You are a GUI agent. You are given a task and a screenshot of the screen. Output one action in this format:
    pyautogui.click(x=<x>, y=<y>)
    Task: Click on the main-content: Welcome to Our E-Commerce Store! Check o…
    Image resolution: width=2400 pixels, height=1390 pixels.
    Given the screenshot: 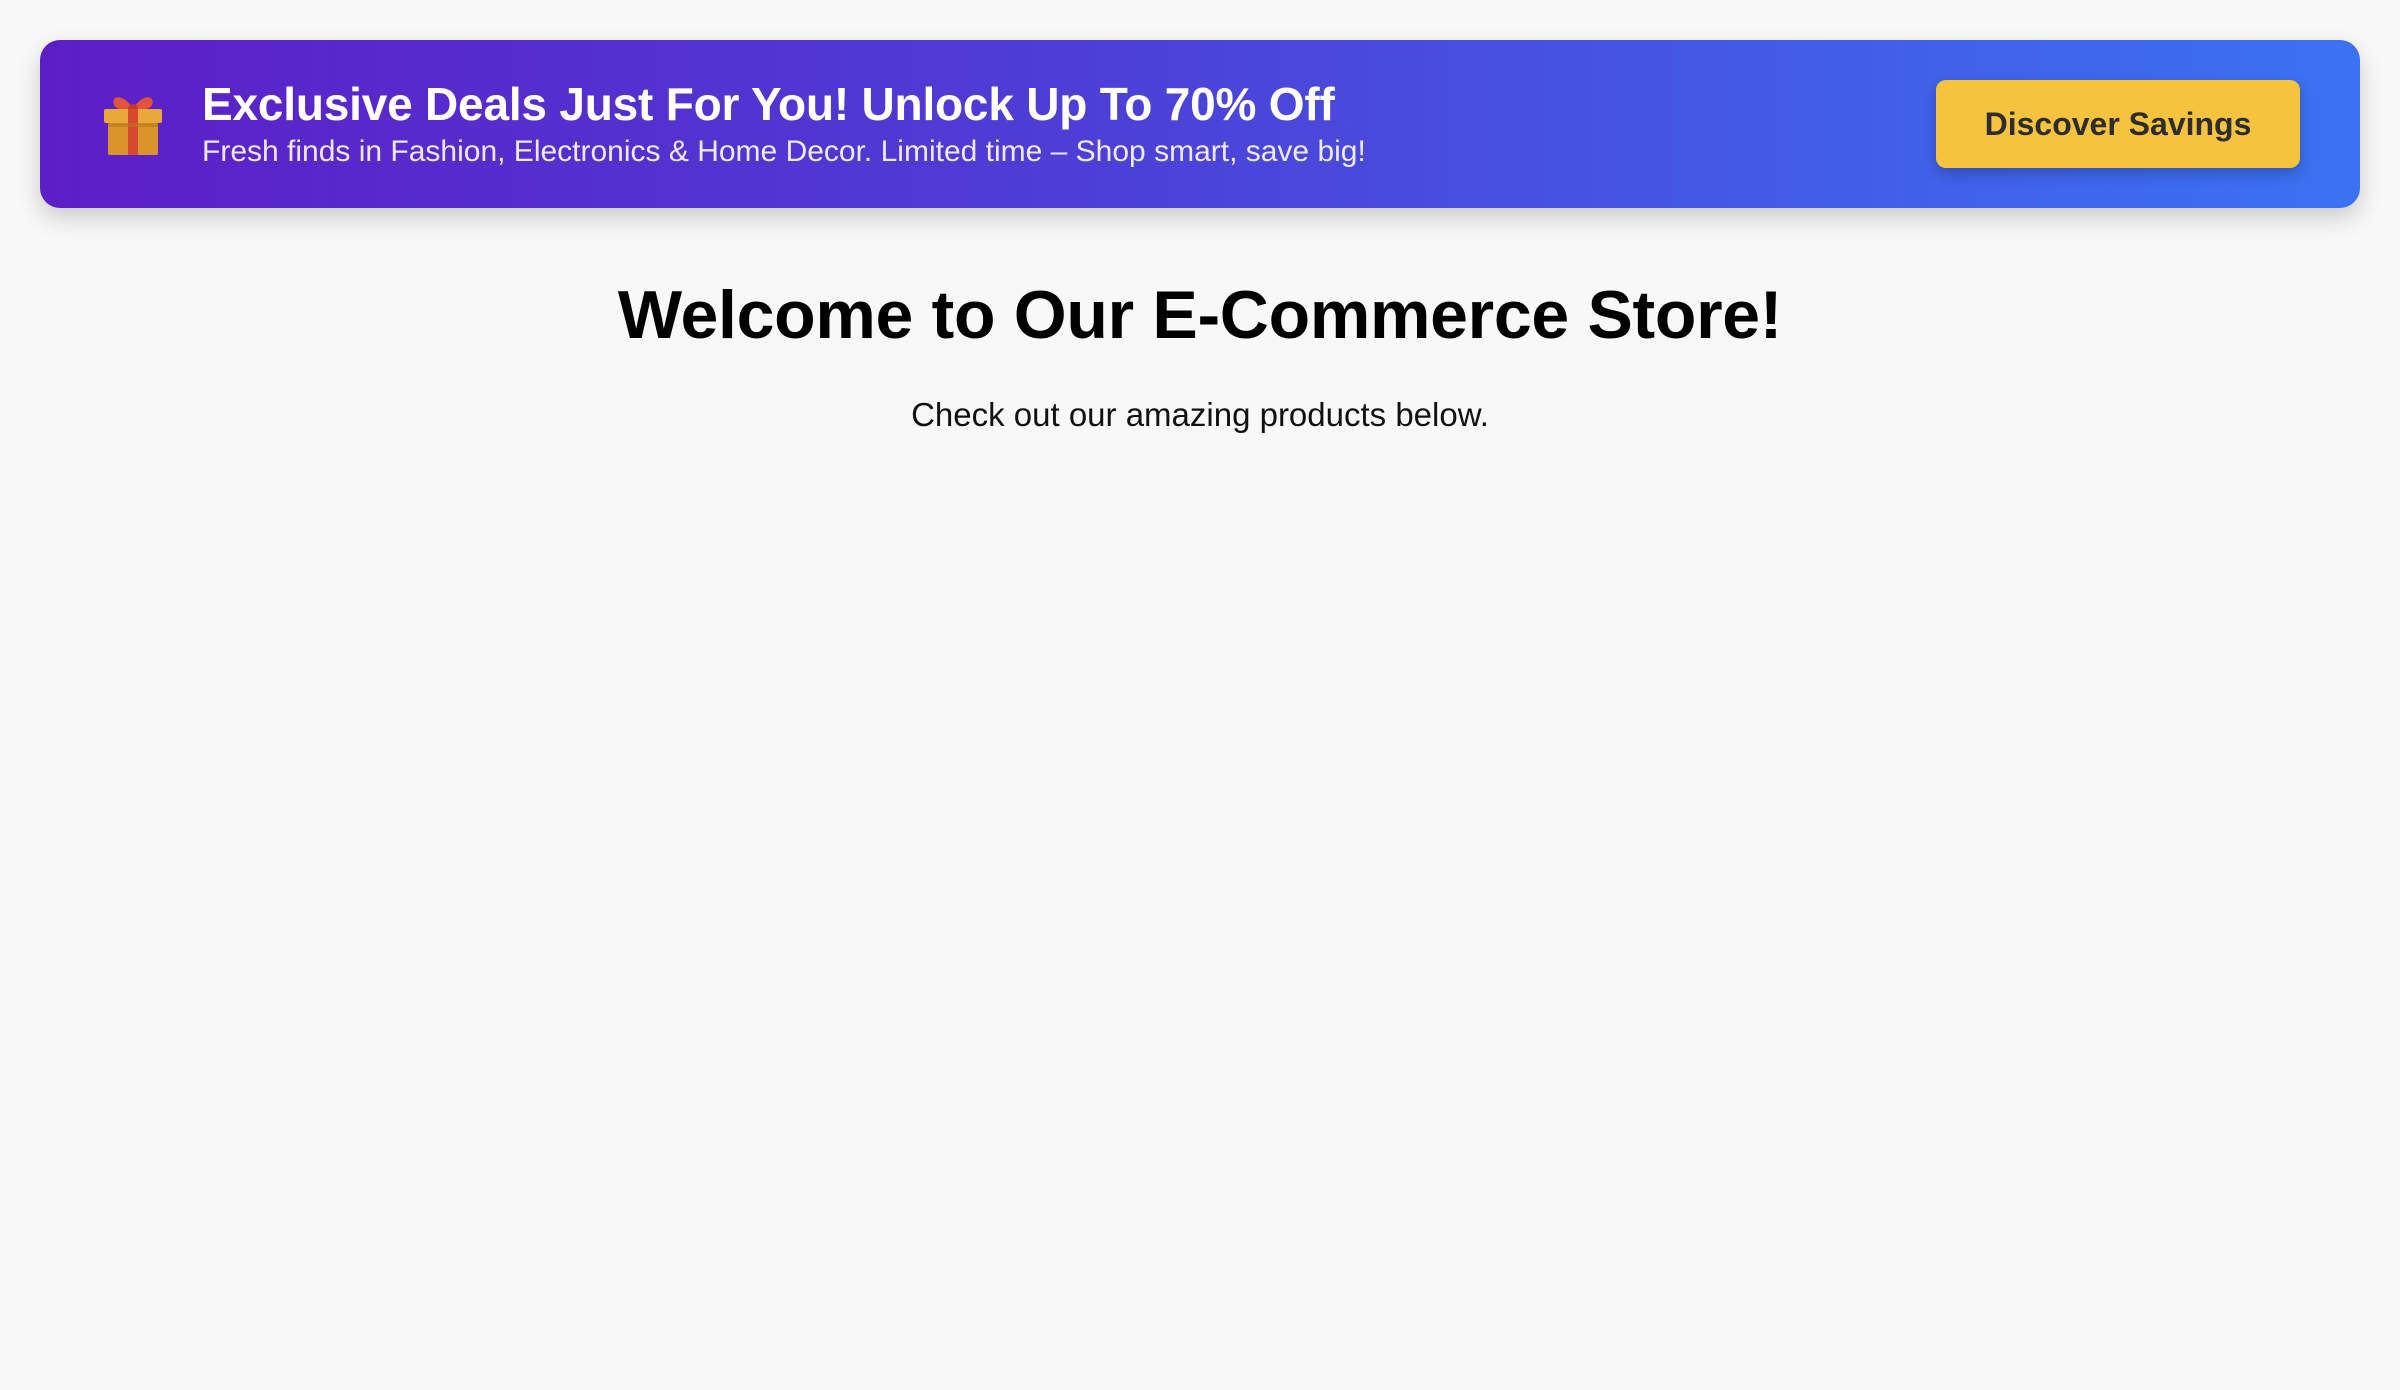 What is the action you would take?
    pyautogui.click(x=1200, y=353)
    